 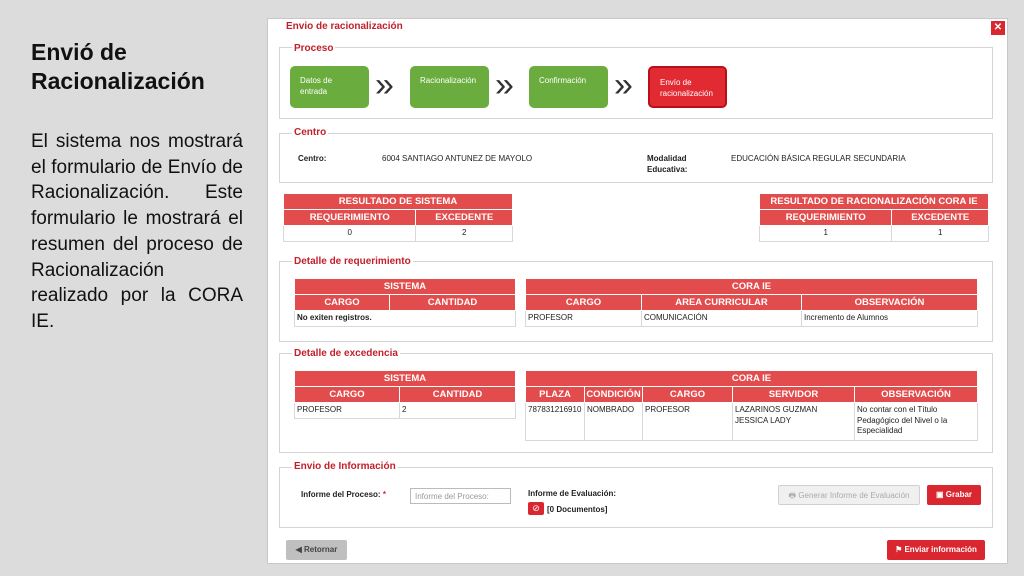 I want to click on step-label: Datos de entrada, so click(x=316, y=86).